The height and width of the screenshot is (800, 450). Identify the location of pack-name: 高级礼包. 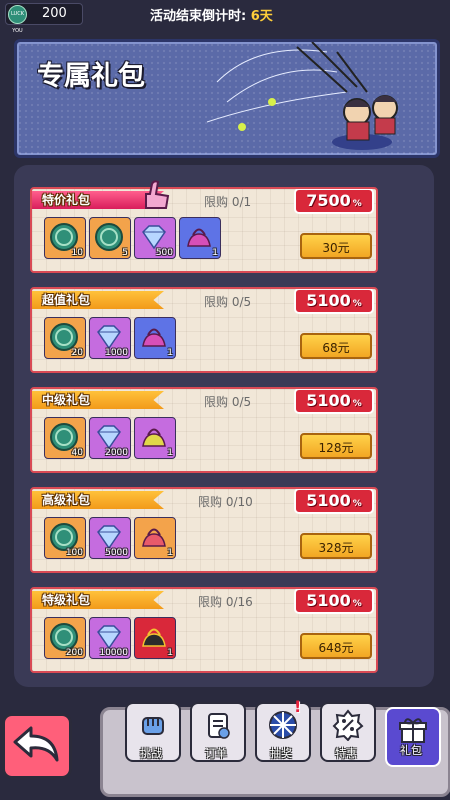
(98, 500).